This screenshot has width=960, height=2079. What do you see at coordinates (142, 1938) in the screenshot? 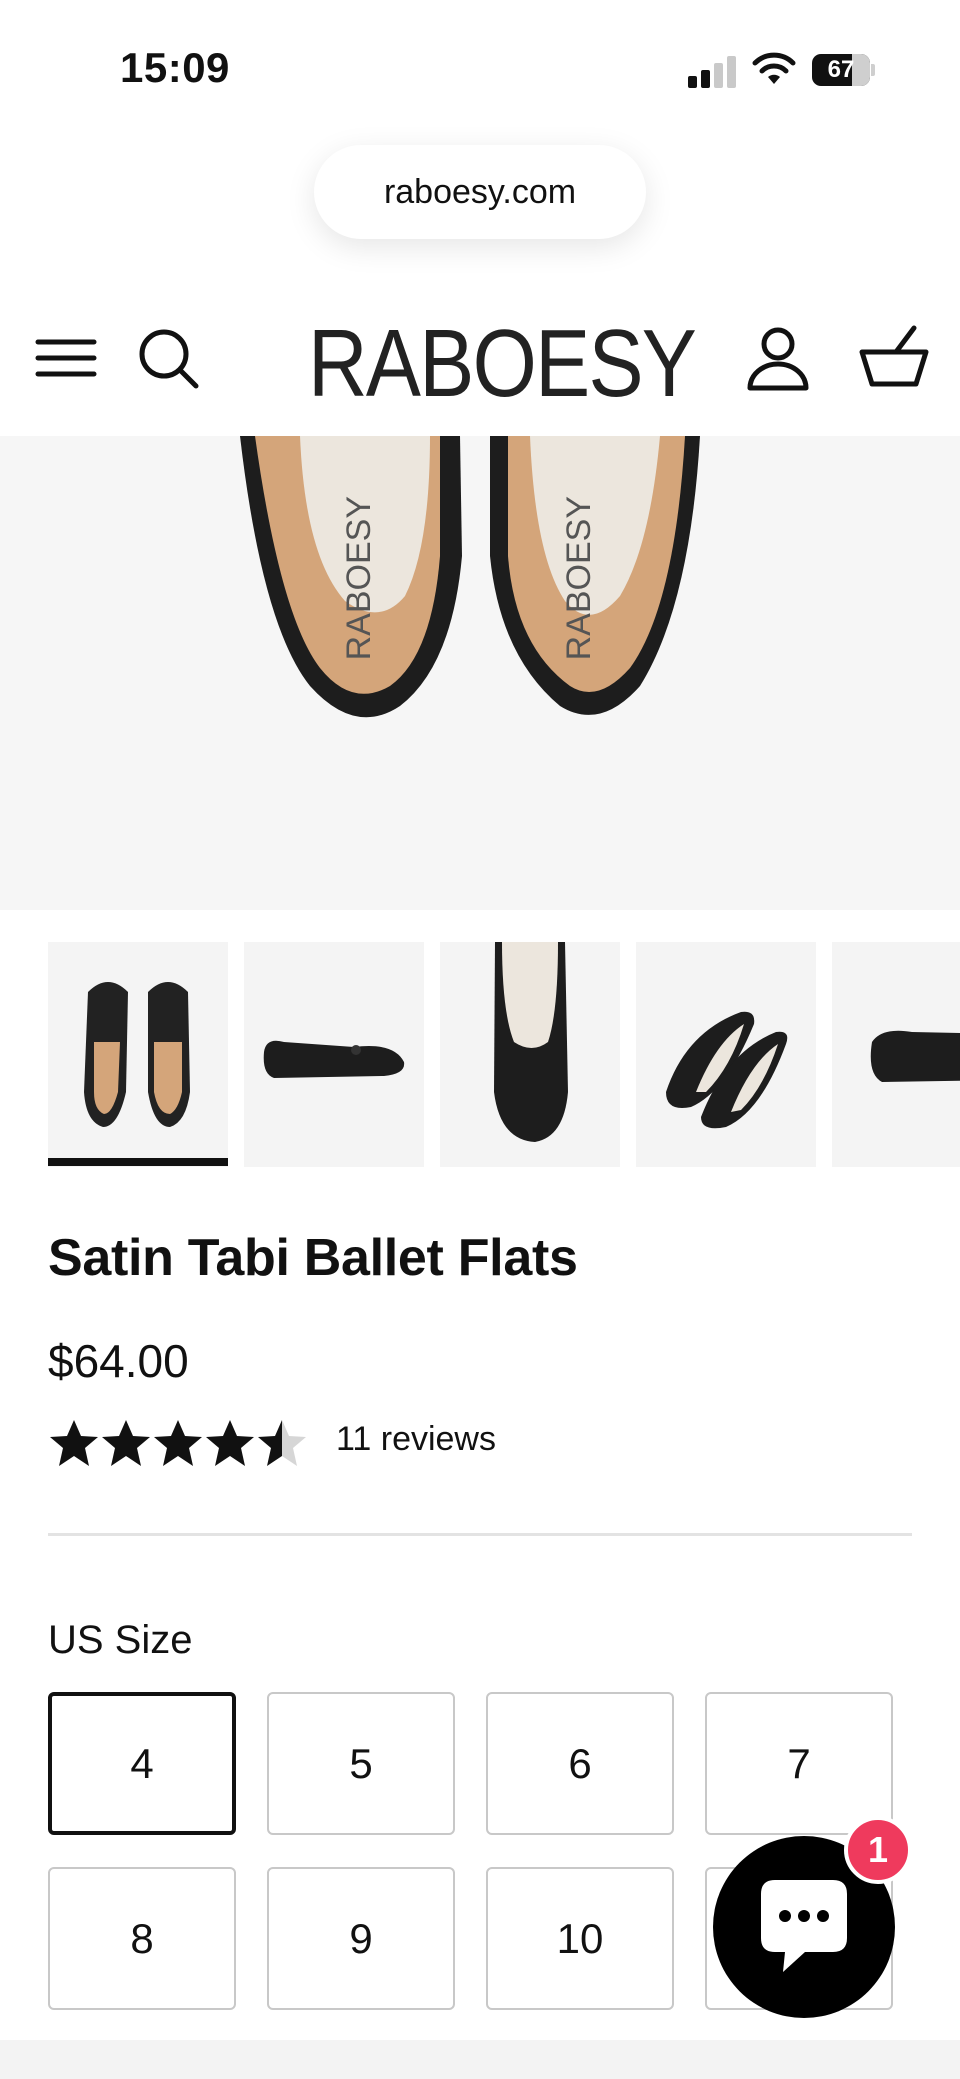
I see `size-option-8: 8` at bounding box center [142, 1938].